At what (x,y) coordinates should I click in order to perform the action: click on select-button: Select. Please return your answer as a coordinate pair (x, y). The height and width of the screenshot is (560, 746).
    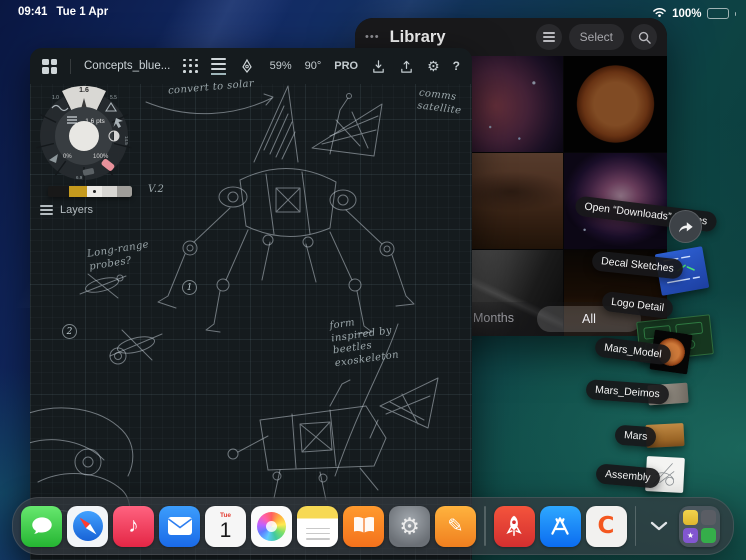
    Looking at the image, I should click on (596, 37).